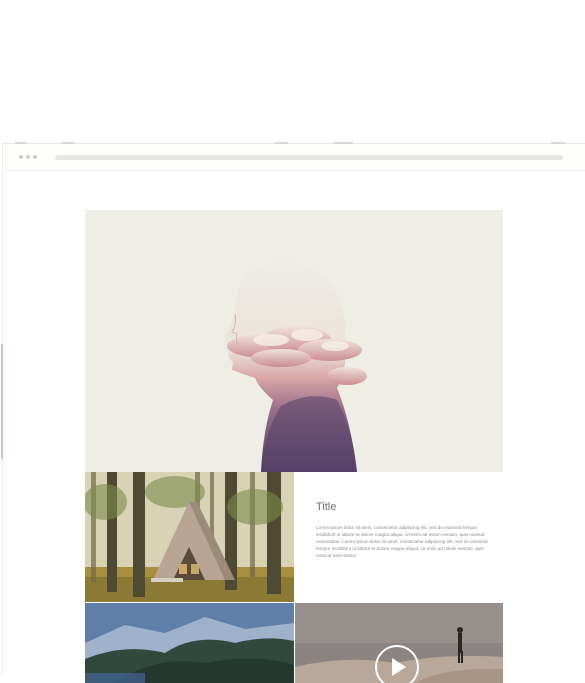  What do you see at coordinates (189, 643) in the screenshot?
I see `mountain-lake-image` at bounding box center [189, 643].